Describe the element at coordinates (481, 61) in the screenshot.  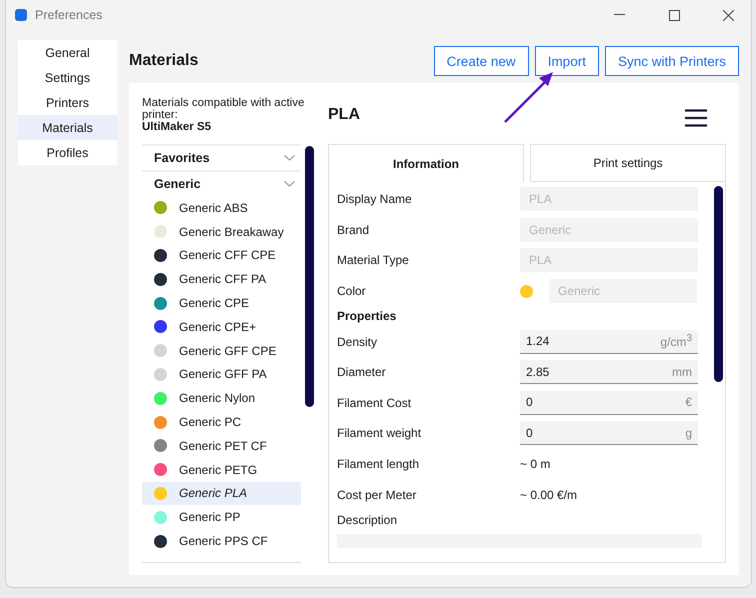
I see `page-button: Create new` at that location.